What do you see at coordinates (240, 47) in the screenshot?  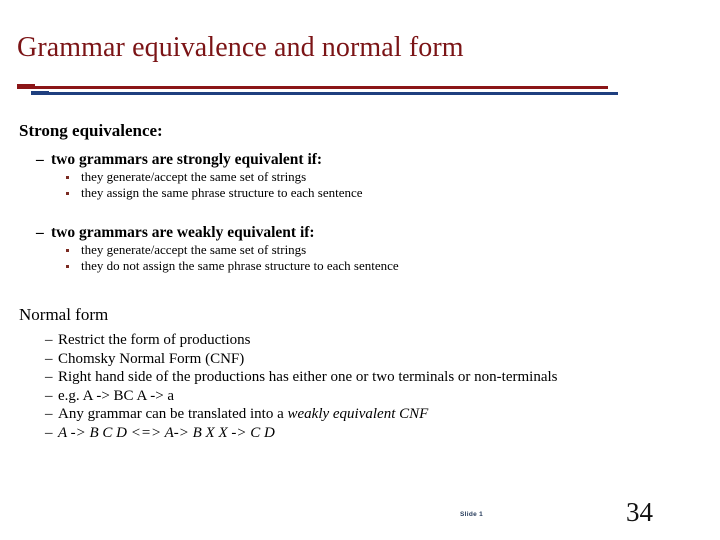 I see `page-title: Grammar equivalence and normal form` at bounding box center [240, 47].